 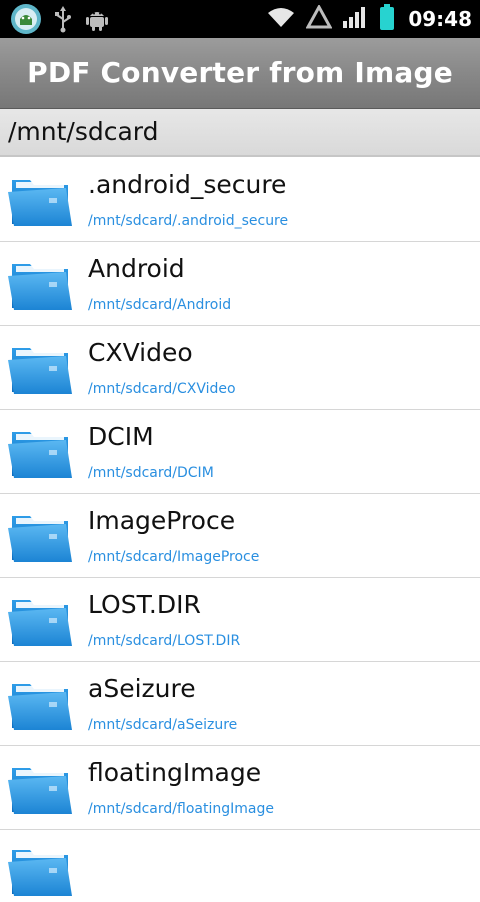 What do you see at coordinates (240, 133) in the screenshot?
I see `current-path-bar: /mnt/sdcard` at bounding box center [240, 133].